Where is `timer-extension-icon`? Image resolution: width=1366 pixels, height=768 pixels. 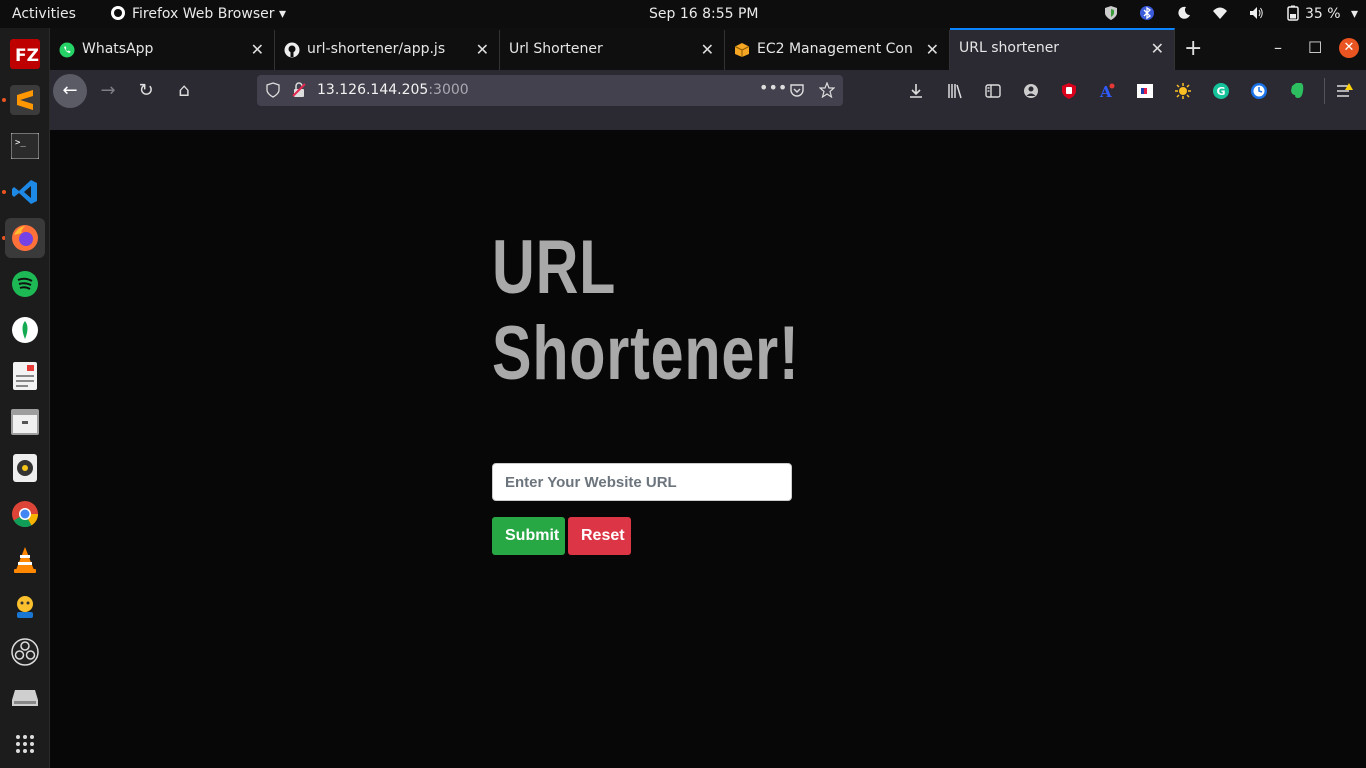 timer-extension-icon is located at coordinates (1259, 91).